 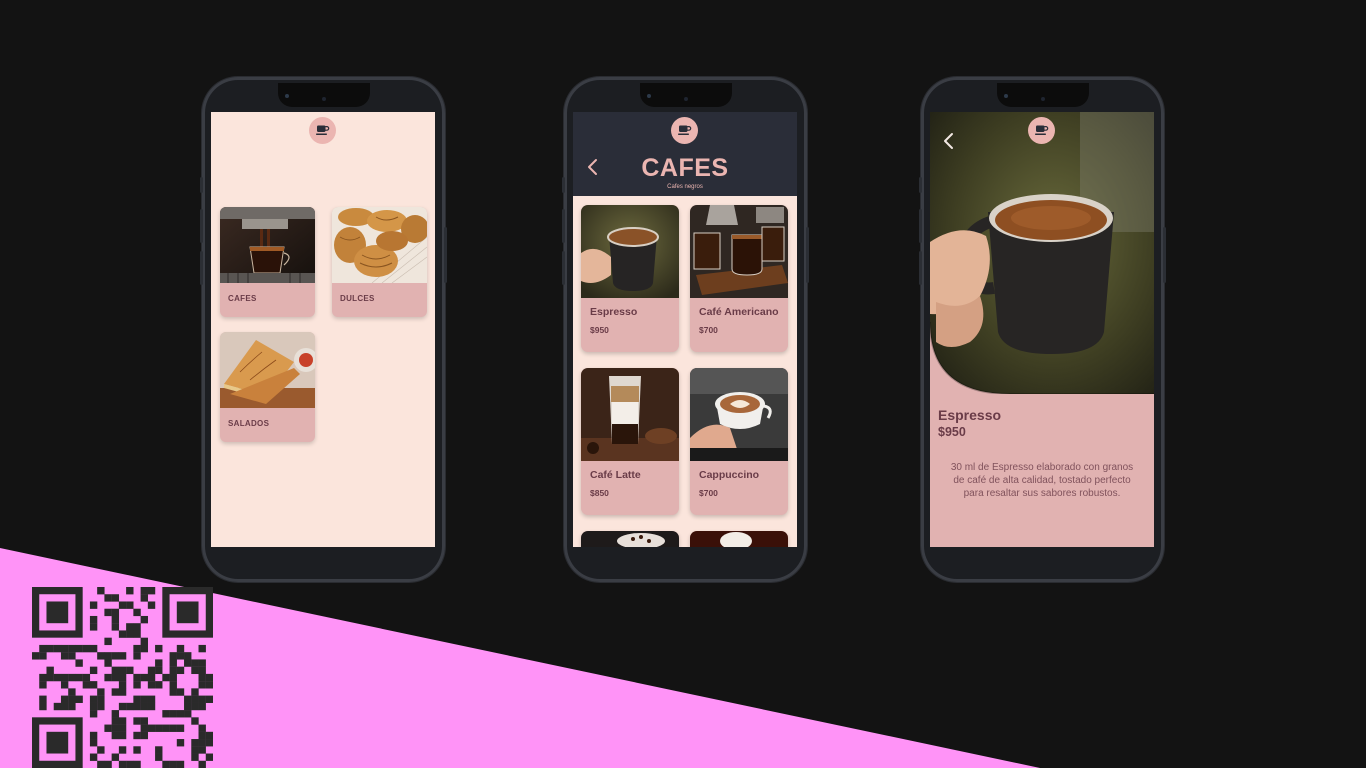 What do you see at coordinates (249, 423) in the screenshot?
I see `category-label: SALADOS` at bounding box center [249, 423].